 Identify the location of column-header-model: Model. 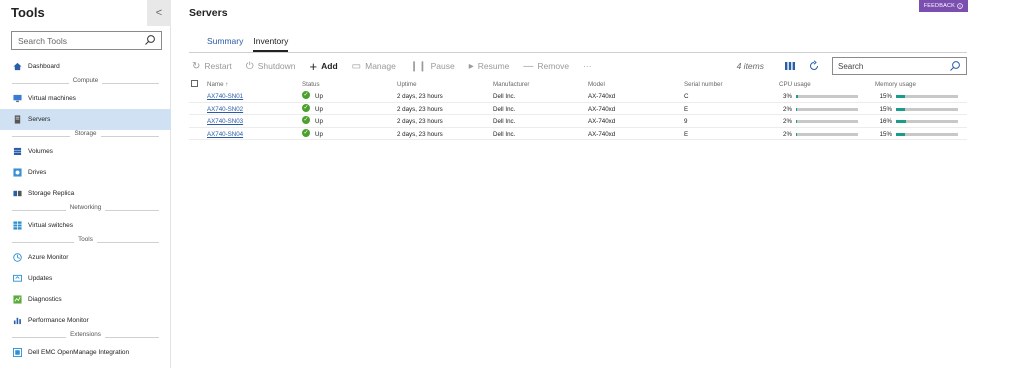
(596, 84).